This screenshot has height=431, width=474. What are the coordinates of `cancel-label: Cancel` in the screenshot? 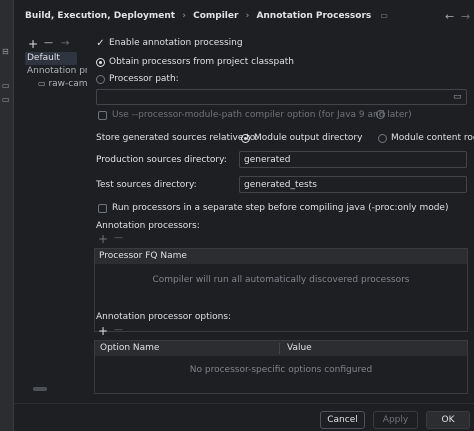 It's located at (342, 420).